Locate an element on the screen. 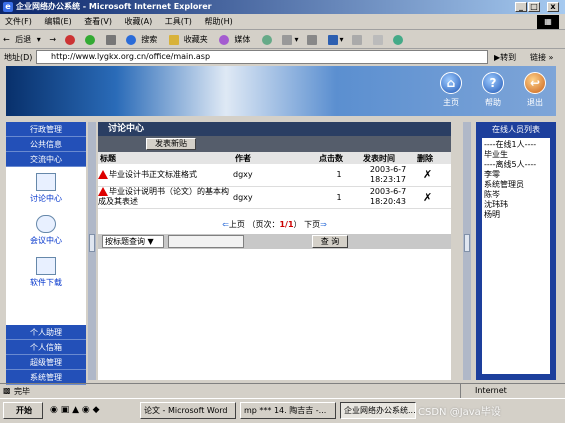 This screenshot has width=565, height=423. links-button: 链接 » is located at coordinates (541, 57).